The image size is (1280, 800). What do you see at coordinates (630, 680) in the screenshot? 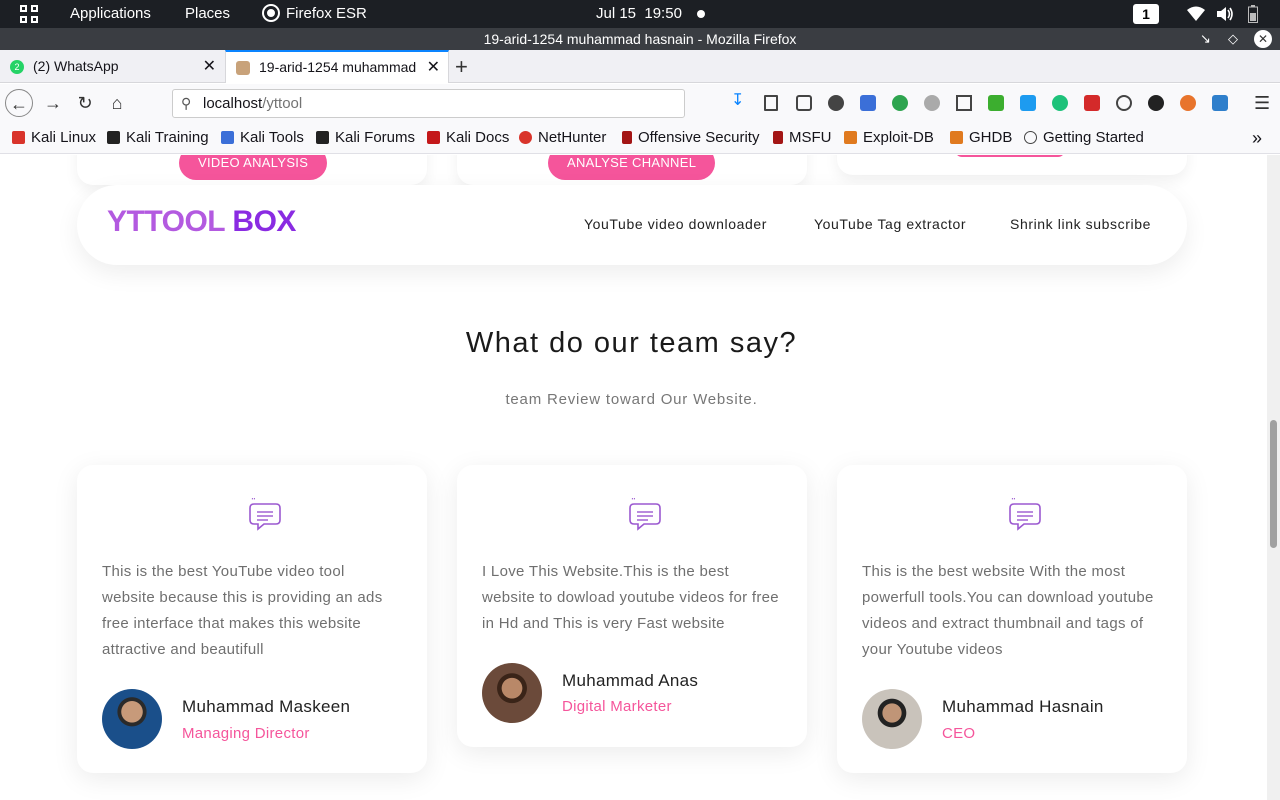
I see `testimonial-name: Muhammad Anas` at bounding box center [630, 680].